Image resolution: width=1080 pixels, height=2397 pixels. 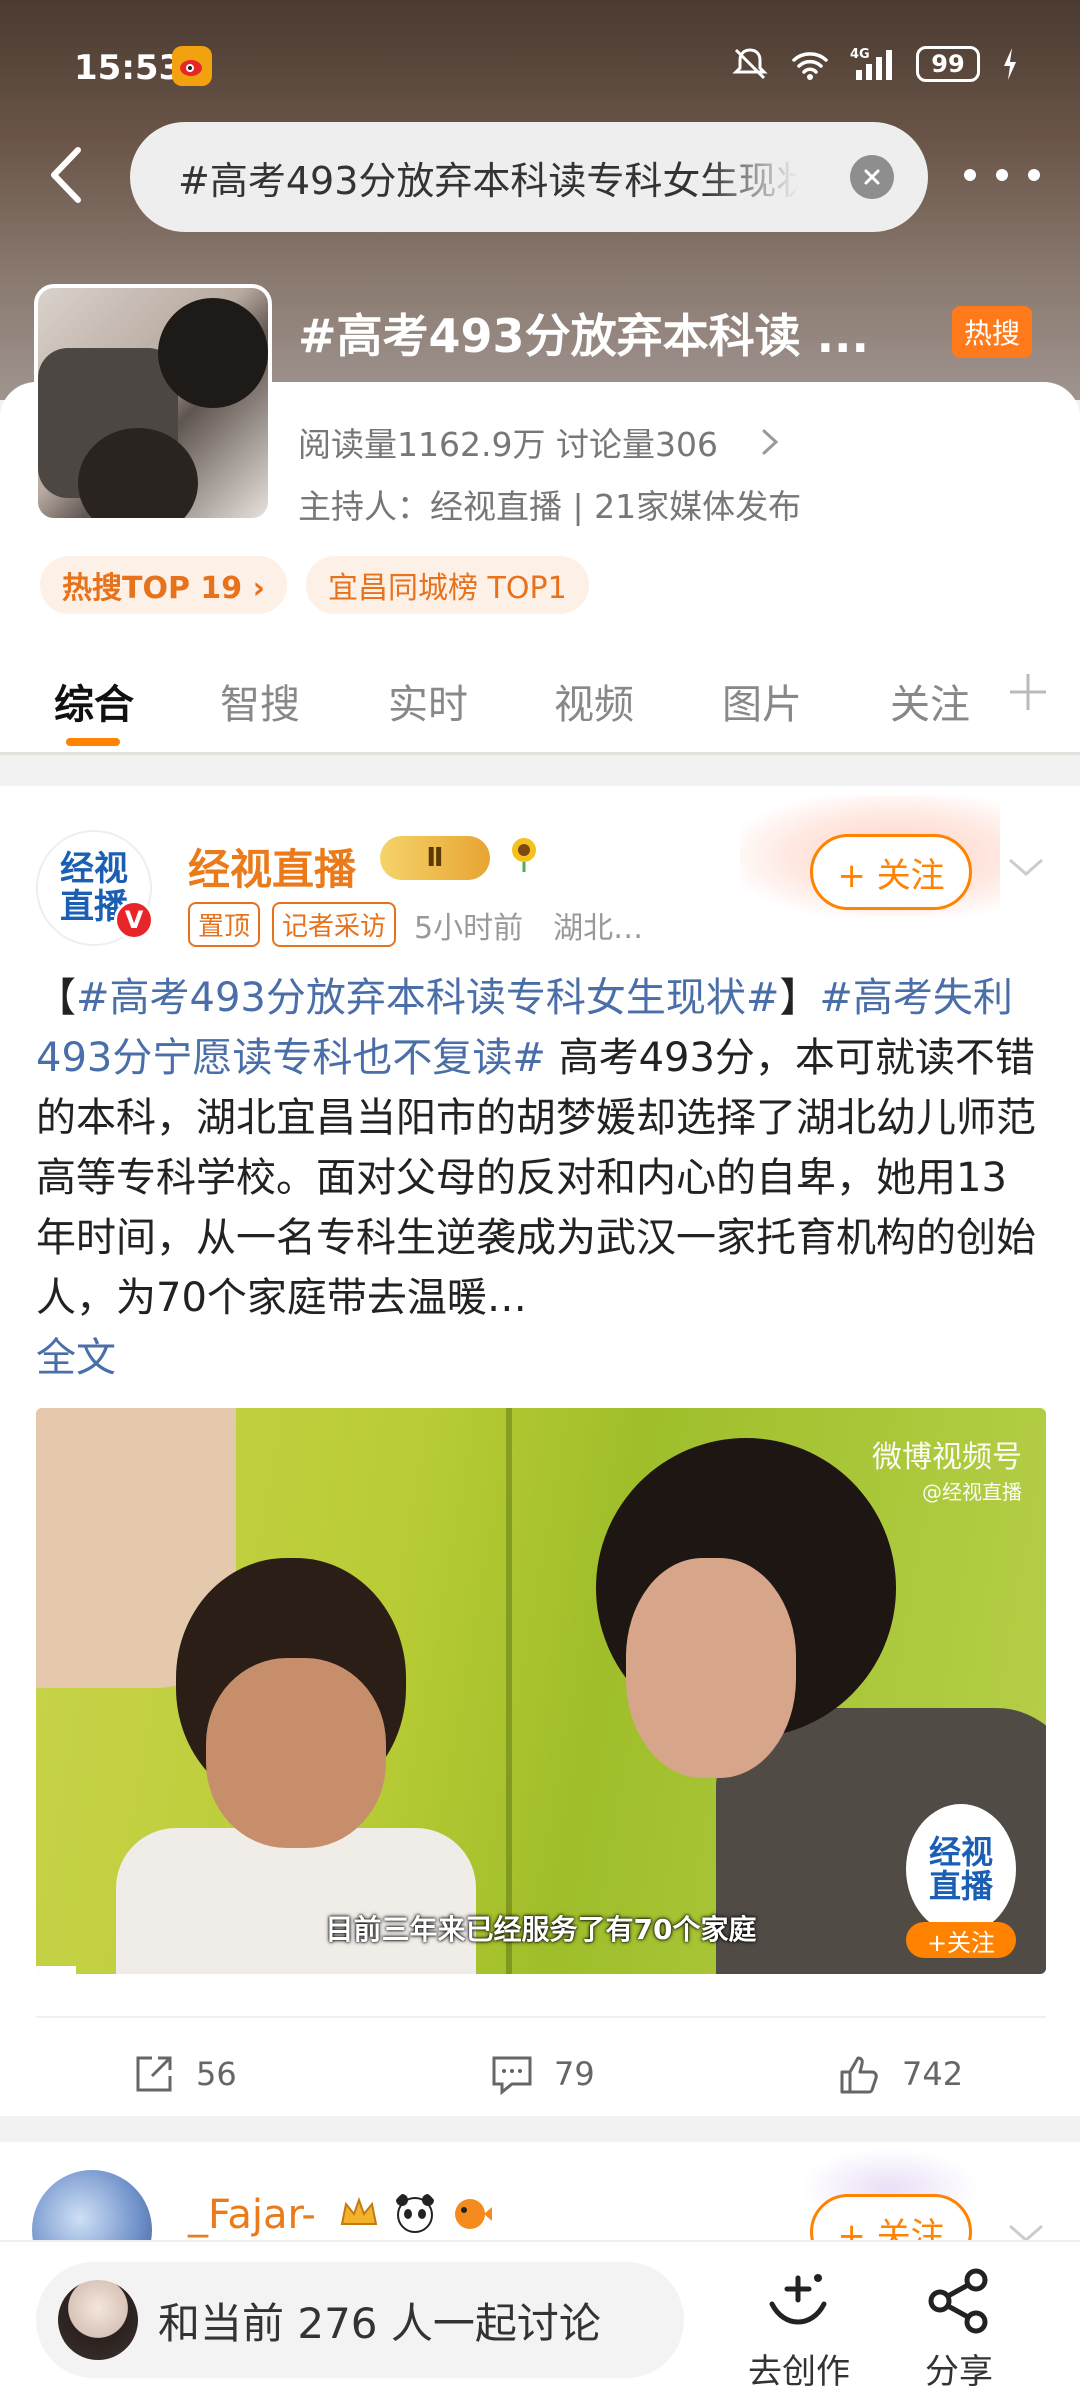 What do you see at coordinates (128, 68) in the screenshot?
I see `status-time: 15:53` at bounding box center [128, 68].